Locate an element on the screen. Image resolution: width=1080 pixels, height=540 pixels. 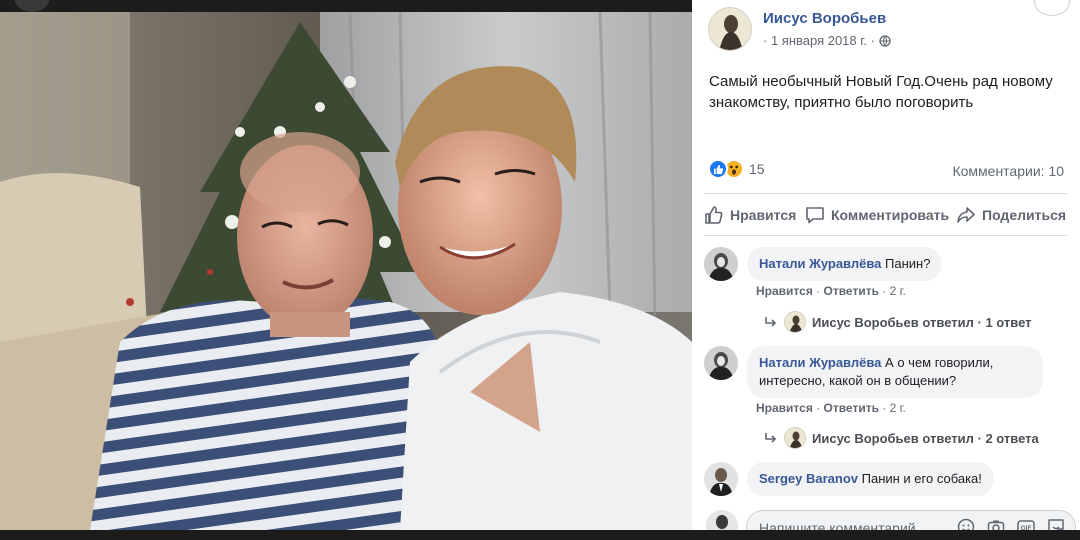
reply-count: 2 ответа is located at coordinates (1012, 438).